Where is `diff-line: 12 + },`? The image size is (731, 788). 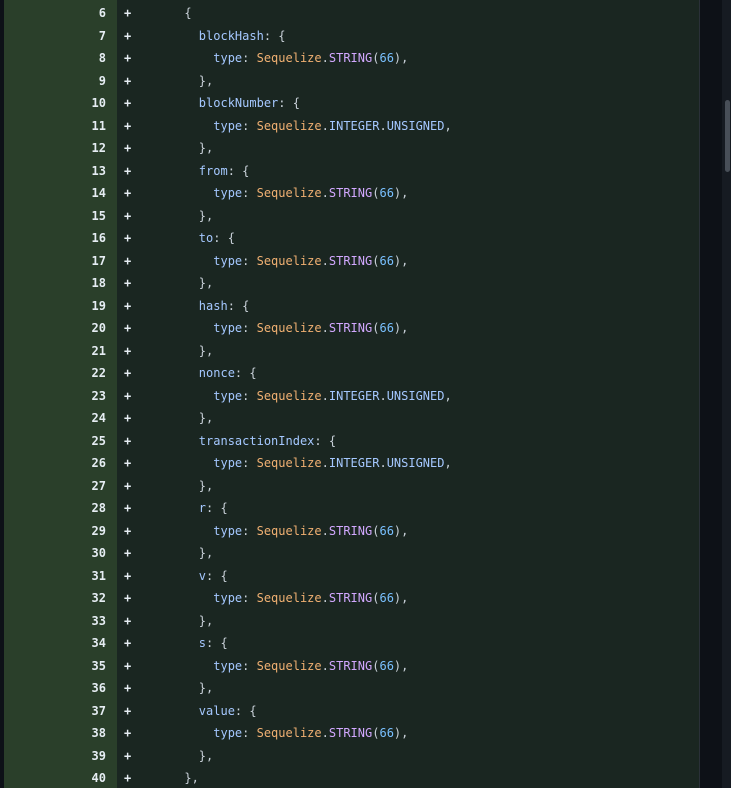 diff-line: 12 + }, is located at coordinates (351, 148).